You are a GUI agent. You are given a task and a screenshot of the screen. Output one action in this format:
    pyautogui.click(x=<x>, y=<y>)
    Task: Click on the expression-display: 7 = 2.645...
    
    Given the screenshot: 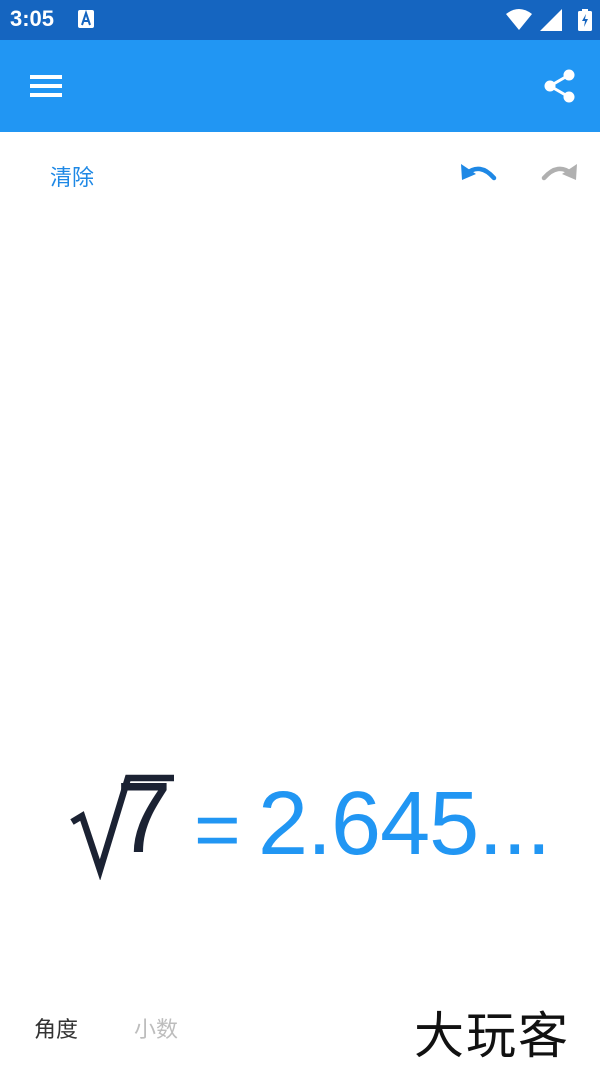 What is the action you would take?
    pyautogui.click(x=310, y=821)
    